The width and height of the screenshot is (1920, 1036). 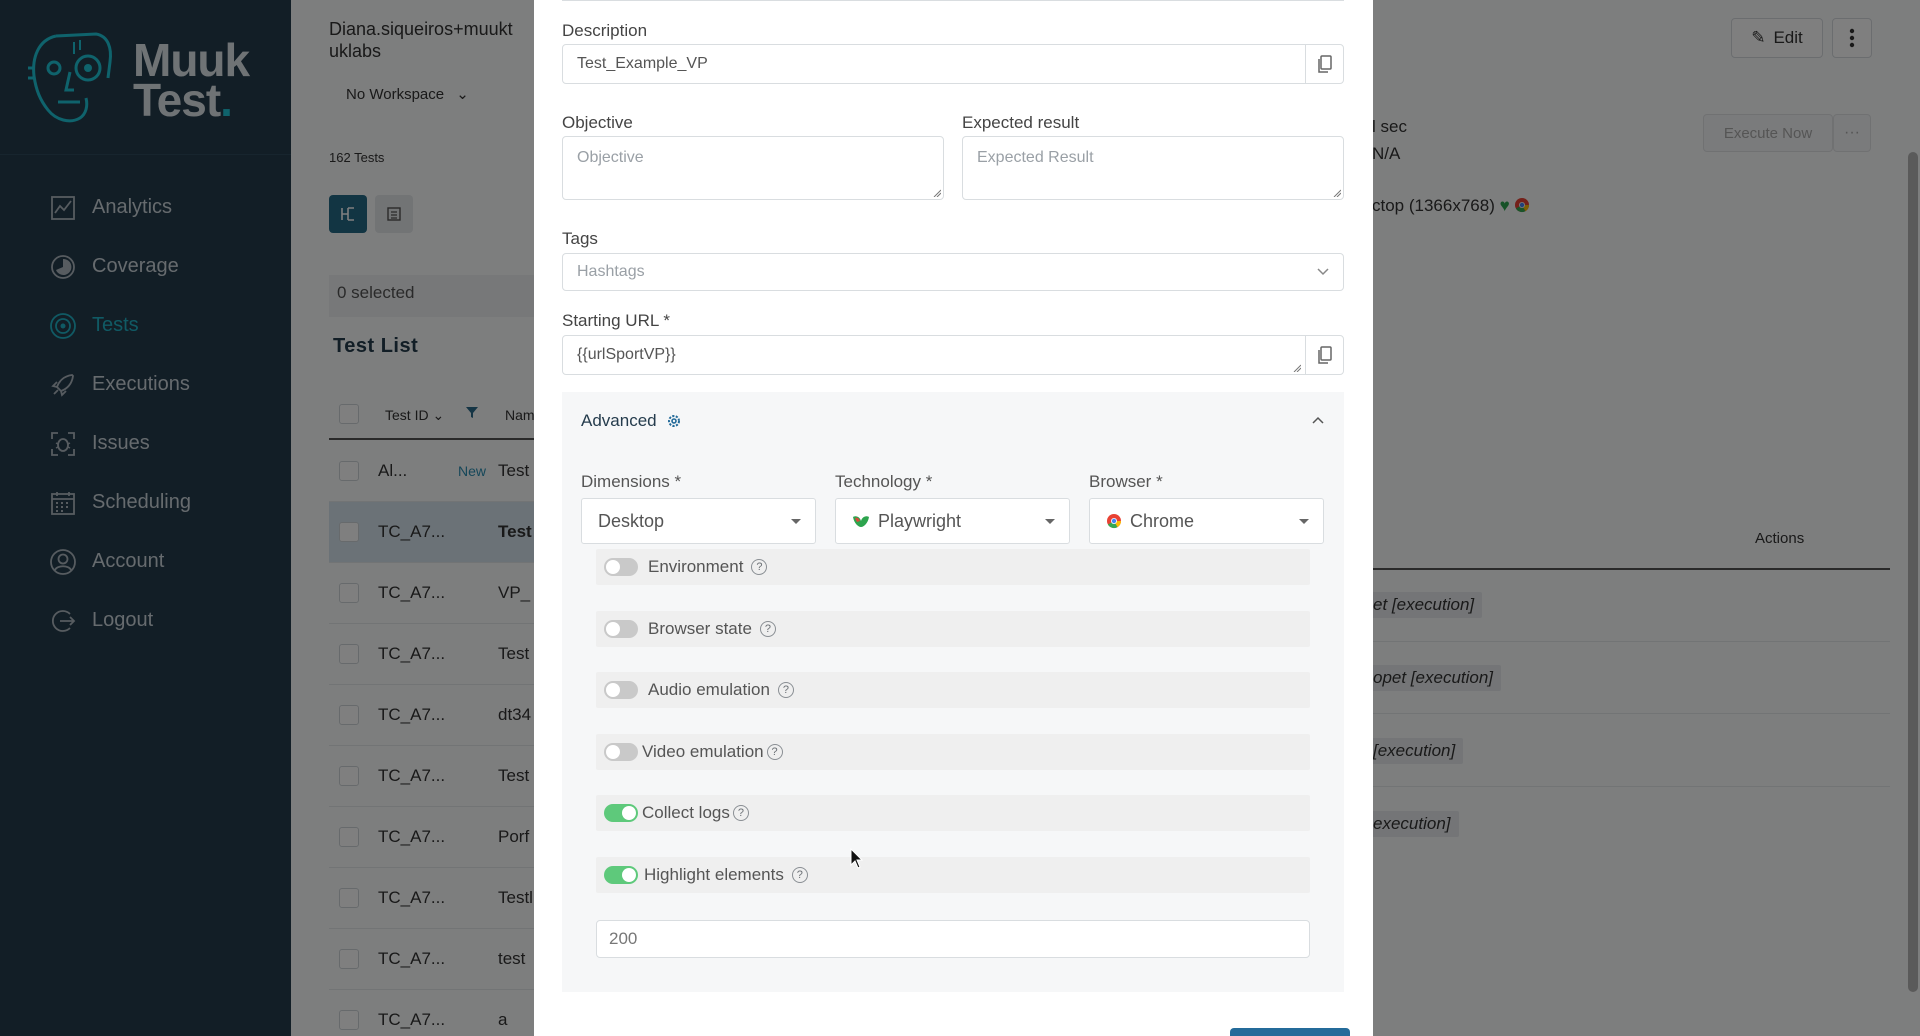 What do you see at coordinates (621, 813) in the screenshot?
I see `collect-logs-toggle` at bounding box center [621, 813].